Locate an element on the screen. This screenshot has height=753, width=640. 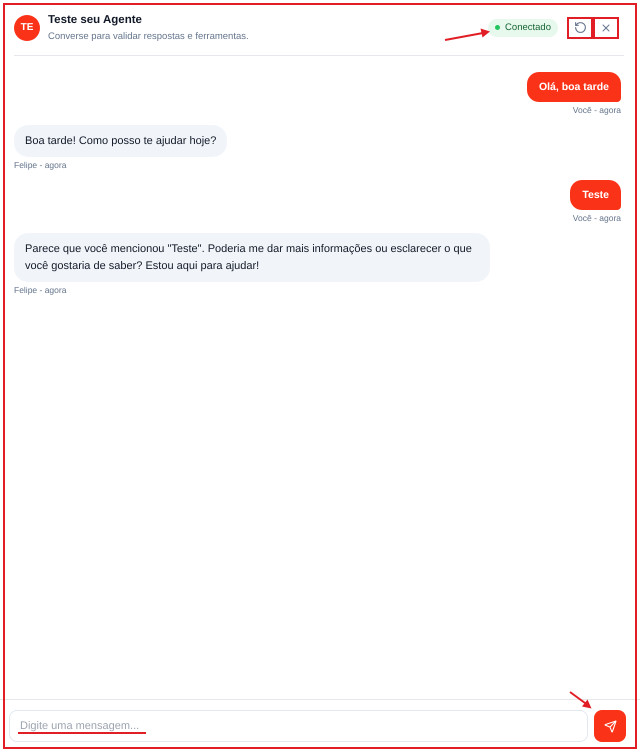
chat-subtitle: Converse para validar respostas e ferramentas. is located at coordinates (148, 36).